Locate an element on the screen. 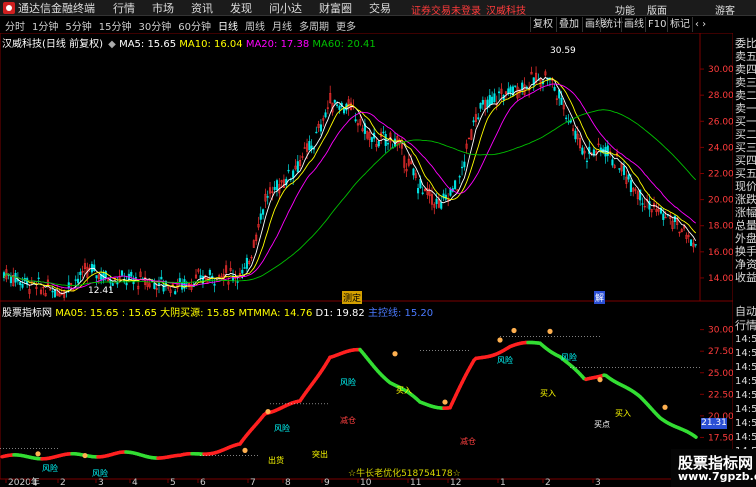 The image size is (756, 487). menu-item-trade: 交易 is located at coordinates (380, 8).